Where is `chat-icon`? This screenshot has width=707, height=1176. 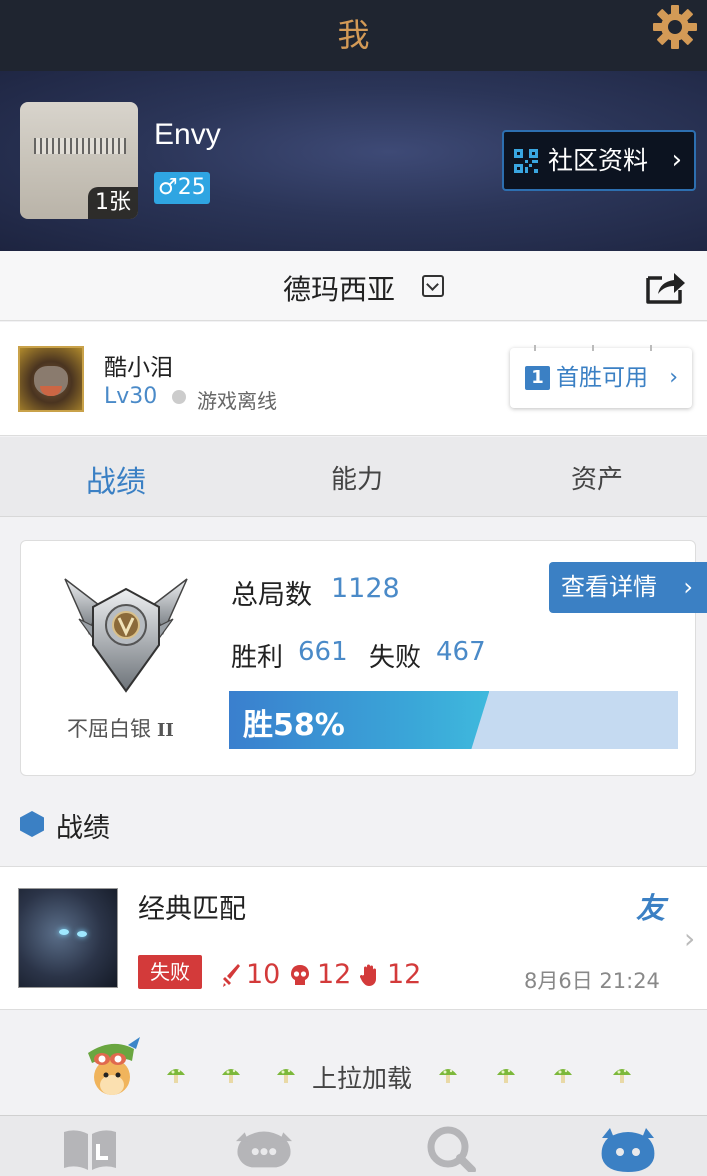
chat-icon is located at coordinates (264, 1149).